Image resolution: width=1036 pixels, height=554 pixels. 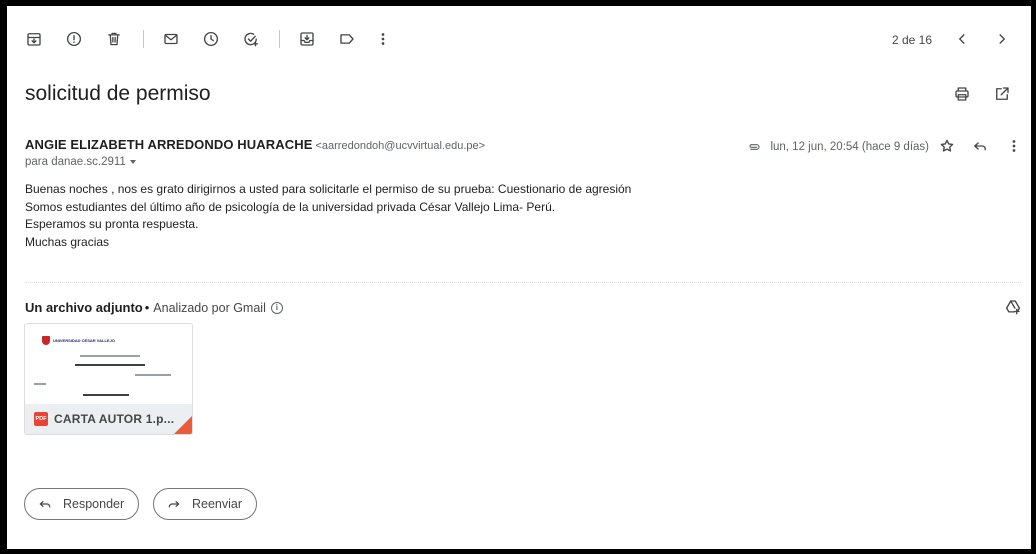 I want to click on label-icon, so click(x=347, y=39).